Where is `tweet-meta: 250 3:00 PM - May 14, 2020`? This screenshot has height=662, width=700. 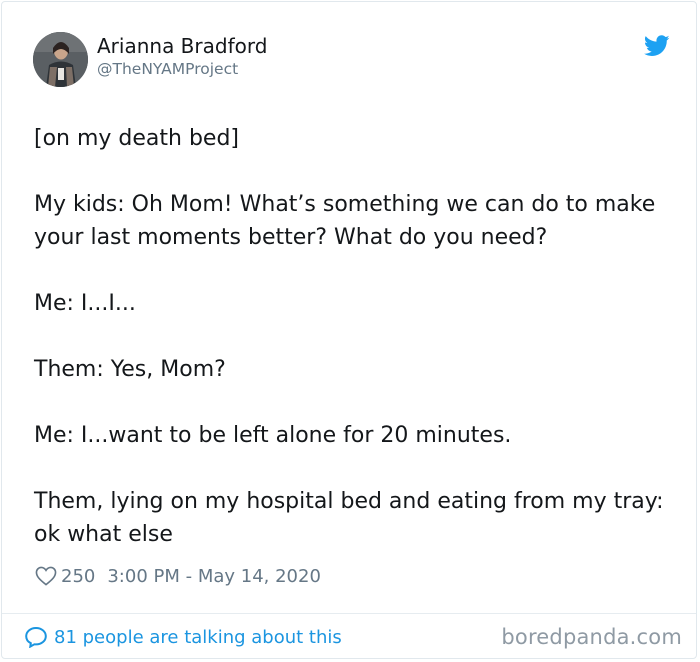 tweet-meta: 250 3:00 PM - May 14, 2020 is located at coordinates (178, 576).